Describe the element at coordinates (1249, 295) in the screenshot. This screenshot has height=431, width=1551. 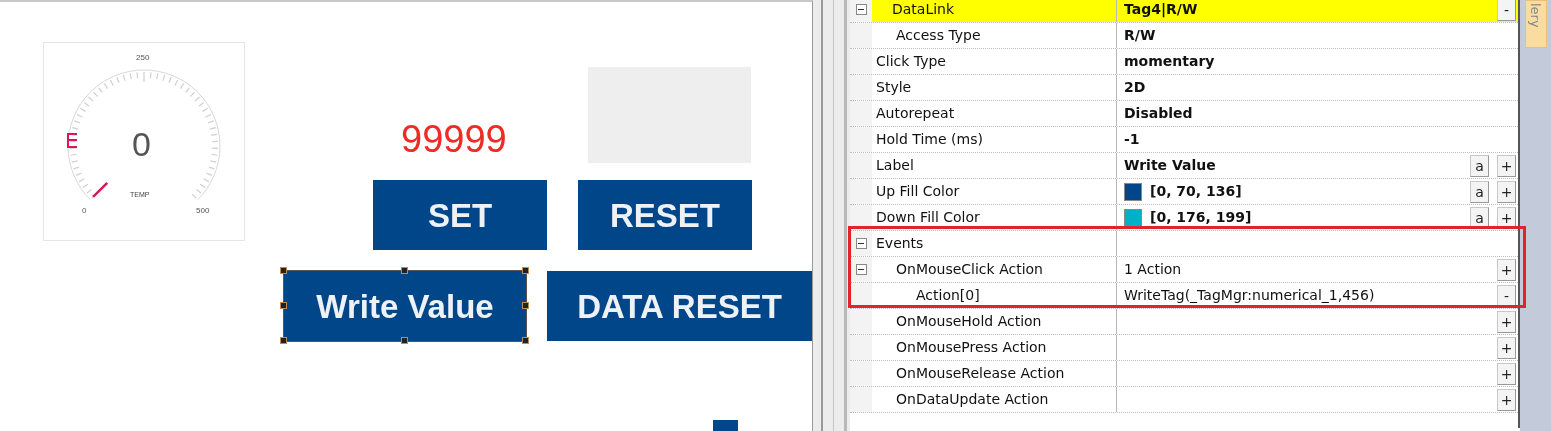
I see `property-value: WriteTag(_TagMgr:numerical_1,456)` at that location.